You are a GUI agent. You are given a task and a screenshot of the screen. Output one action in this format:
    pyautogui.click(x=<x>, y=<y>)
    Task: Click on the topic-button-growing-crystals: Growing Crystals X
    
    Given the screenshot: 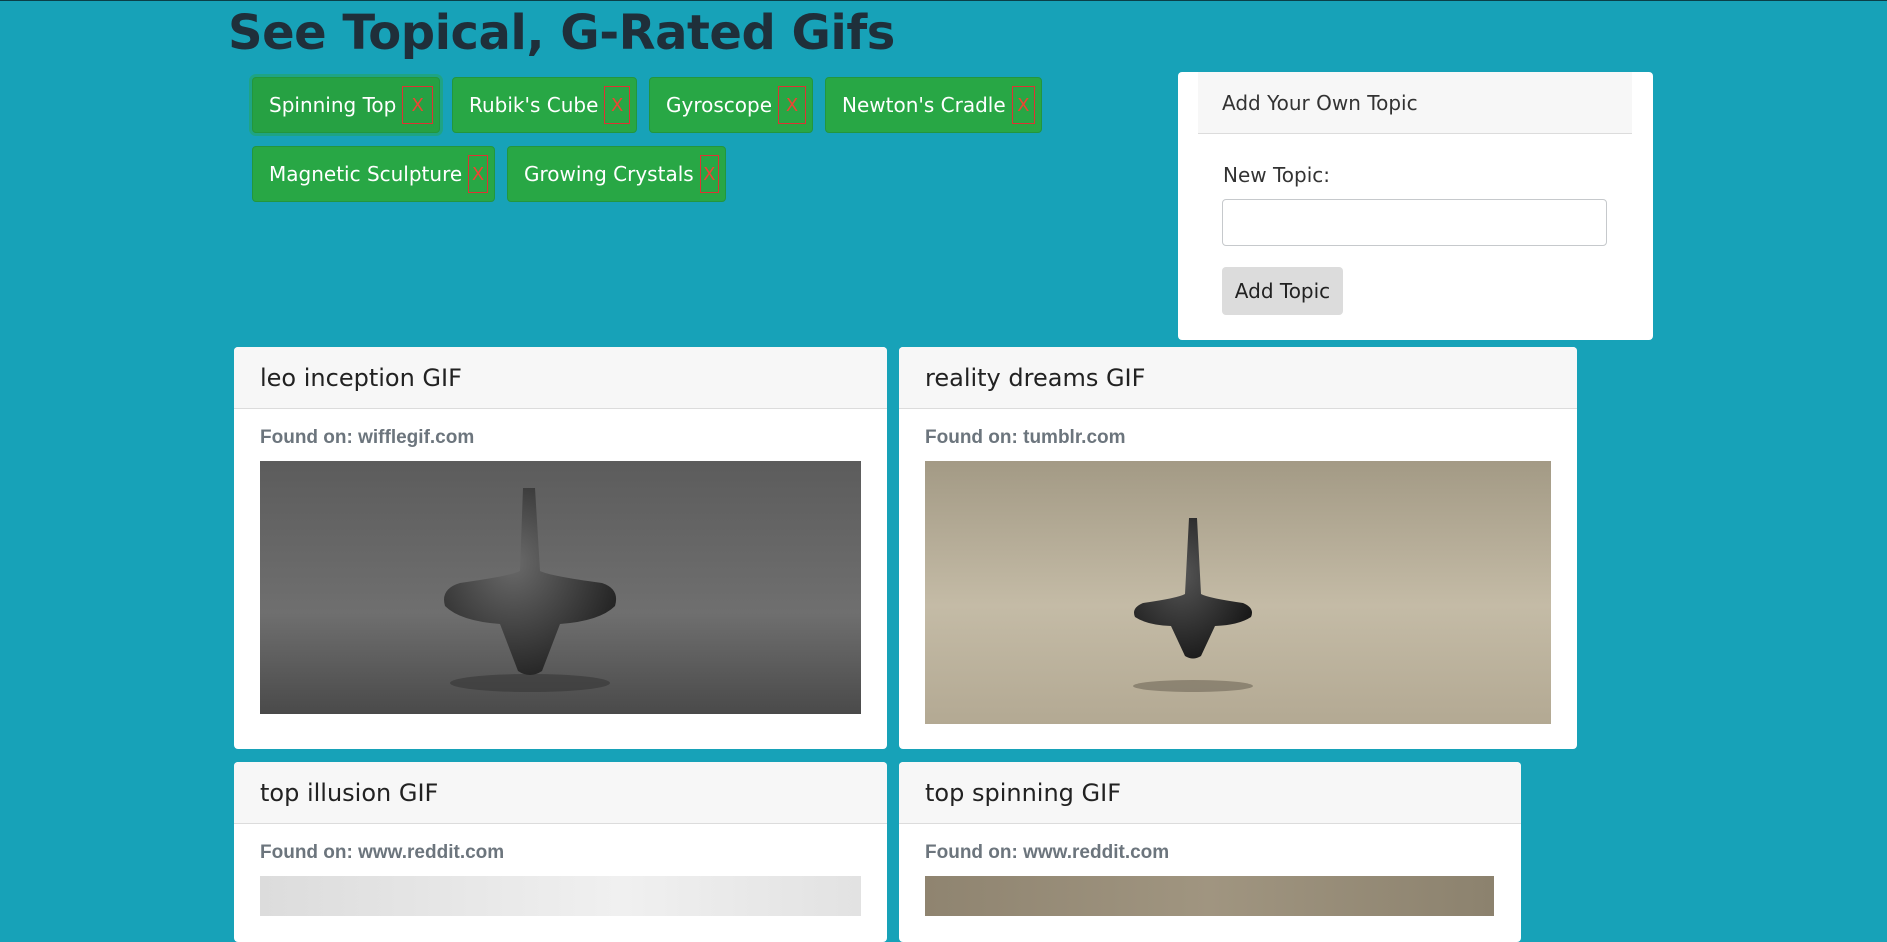 What is the action you would take?
    pyautogui.click(x=616, y=174)
    